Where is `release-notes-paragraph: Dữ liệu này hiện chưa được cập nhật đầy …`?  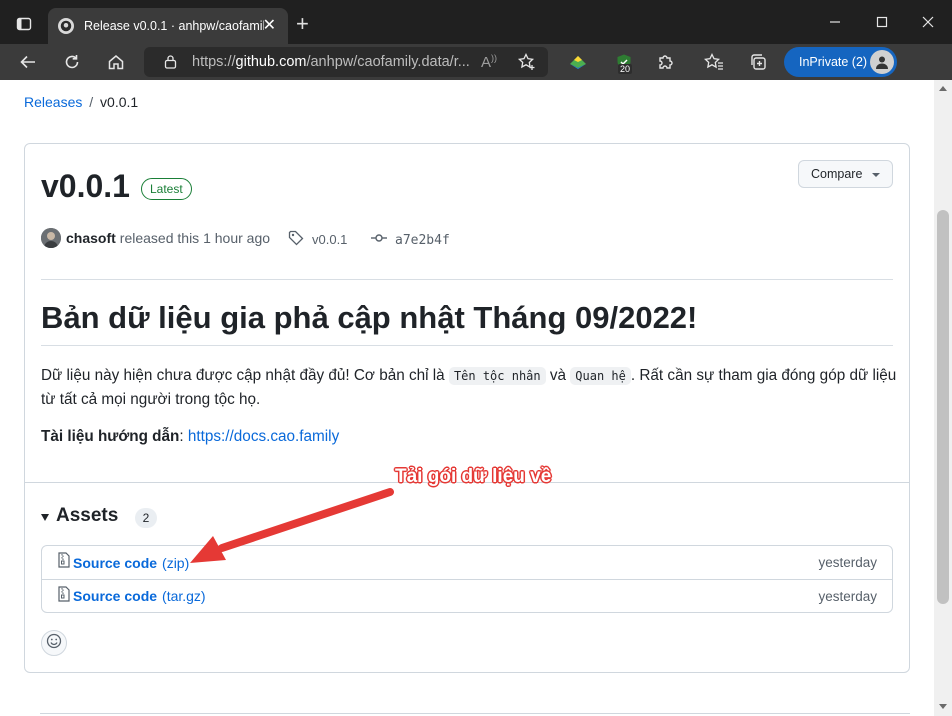
release-notes-paragraph: Dữ liệu này hiện chưa được cập nhật đầy … is located at coordinates (469, 387).